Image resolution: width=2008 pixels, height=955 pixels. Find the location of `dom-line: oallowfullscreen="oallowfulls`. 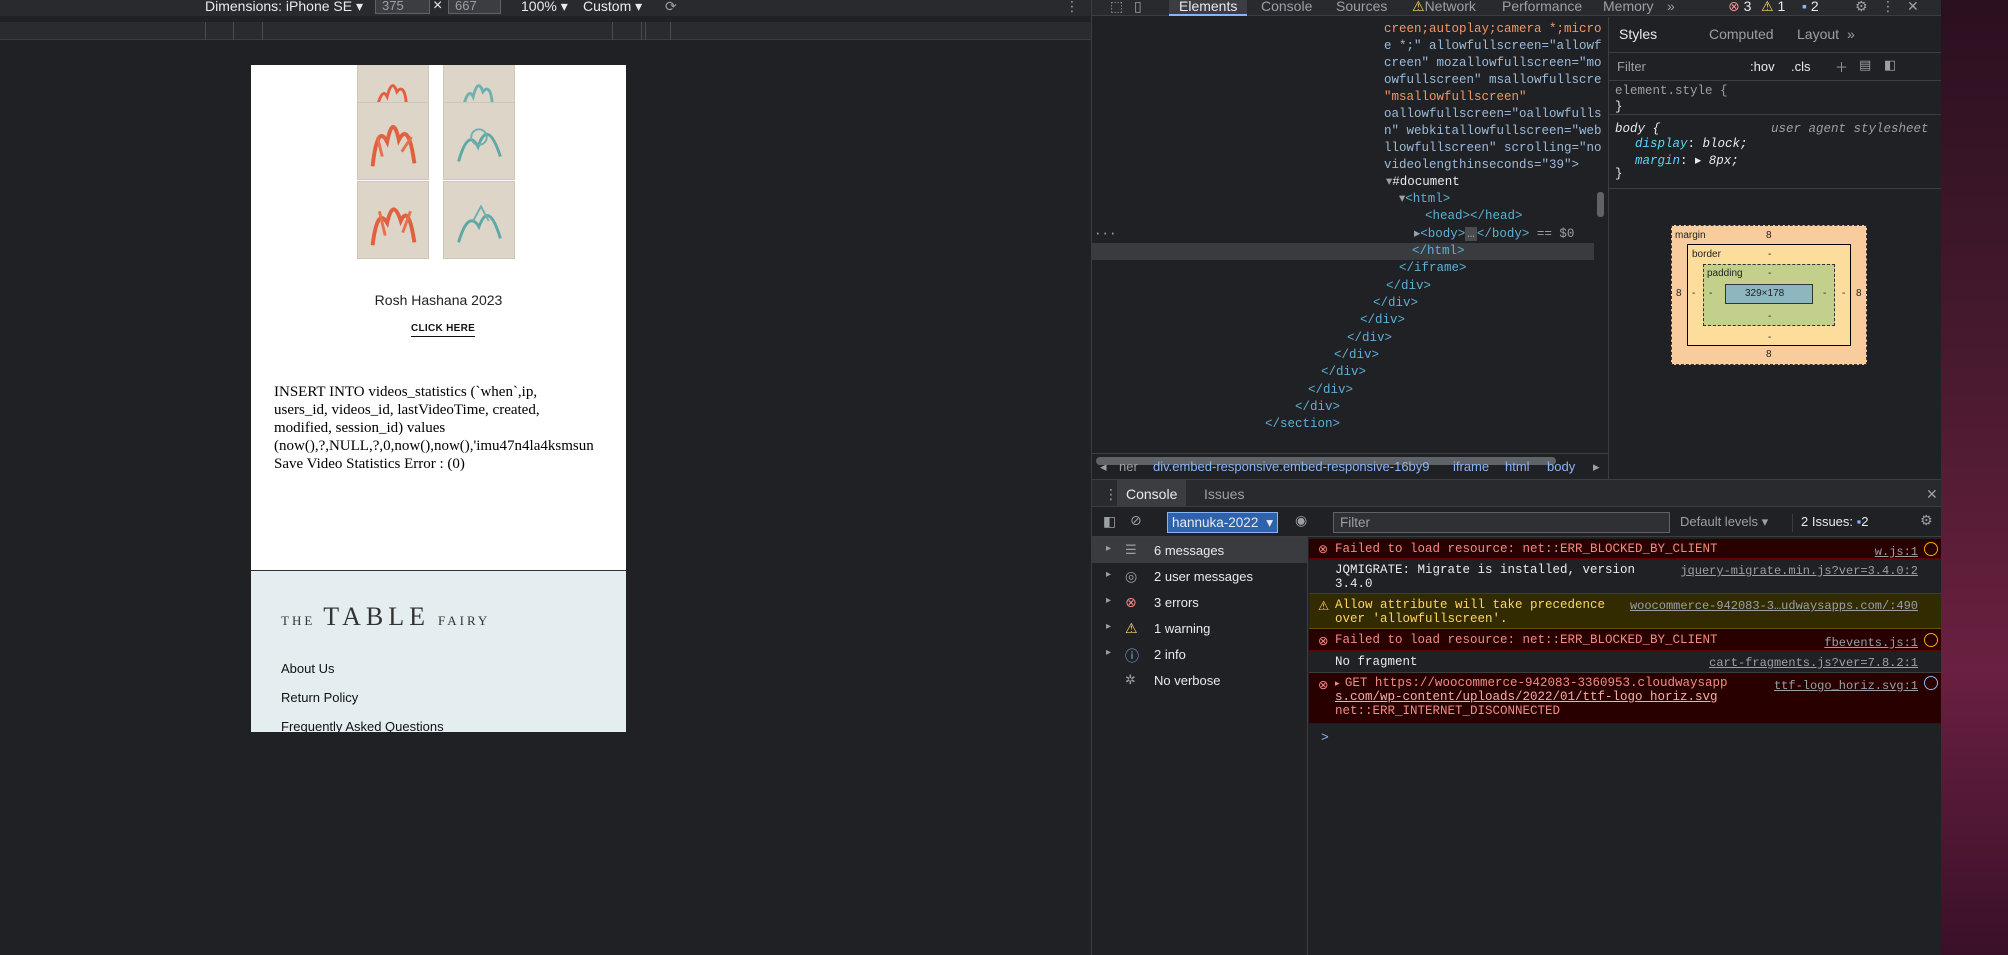

dom-line: oallowfullscreen="oallowfulls is located at coordinates (1493, 114).